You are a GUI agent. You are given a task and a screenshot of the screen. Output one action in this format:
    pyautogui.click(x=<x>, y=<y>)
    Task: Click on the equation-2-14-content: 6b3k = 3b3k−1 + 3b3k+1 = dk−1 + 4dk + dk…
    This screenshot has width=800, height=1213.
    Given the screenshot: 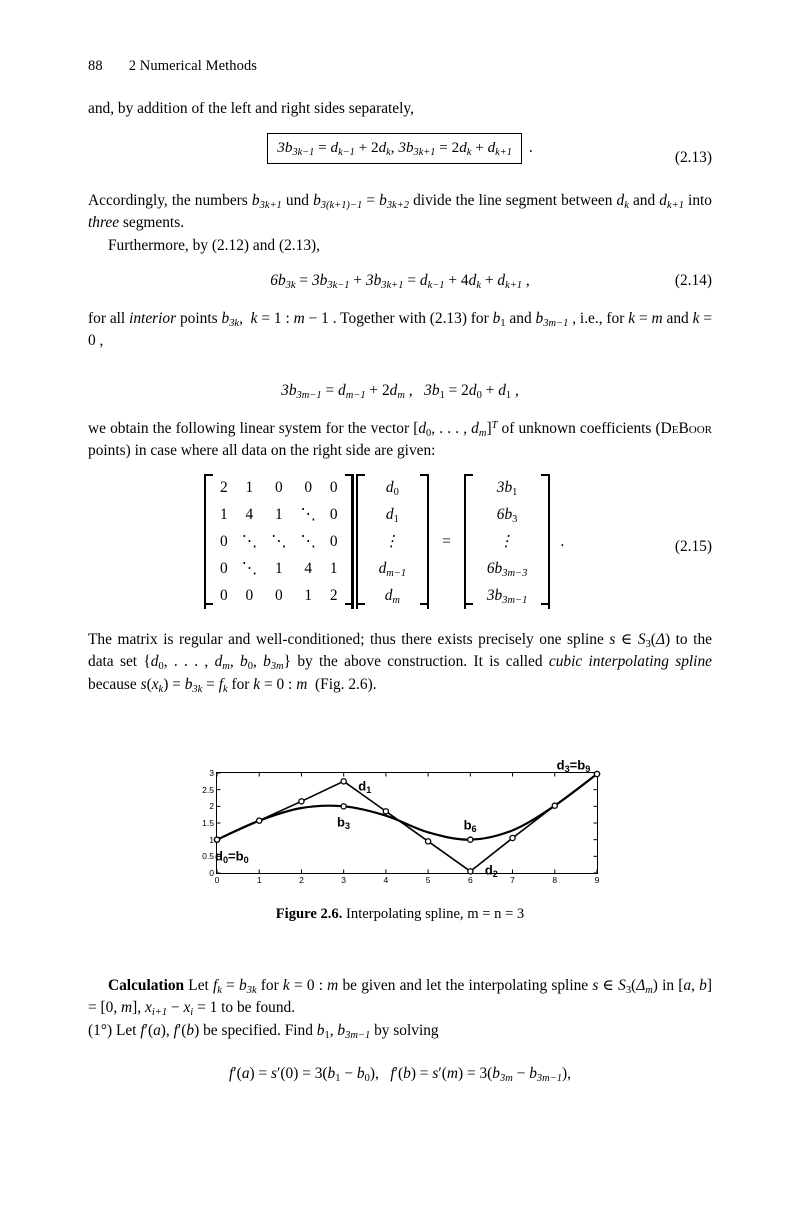 What is the action you would take?
    pyautogui.click(x=400, y=281)
    